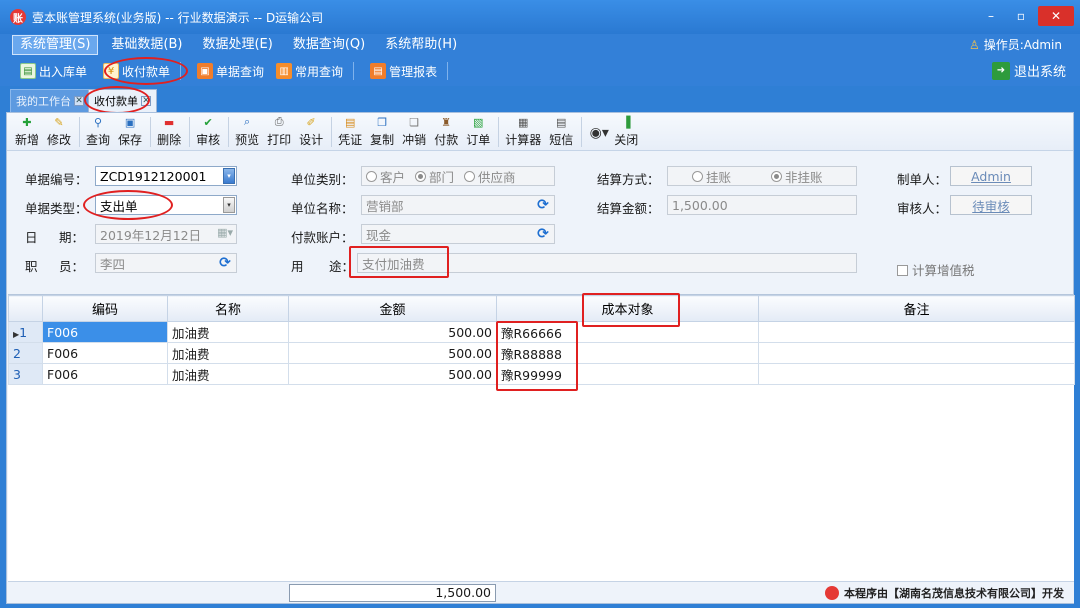 The height and width of the screenshot is (608, 1080). Describe the element at coordinates (1021, 16) in the screenshot. I see `maximize-button: ▫` at that location.